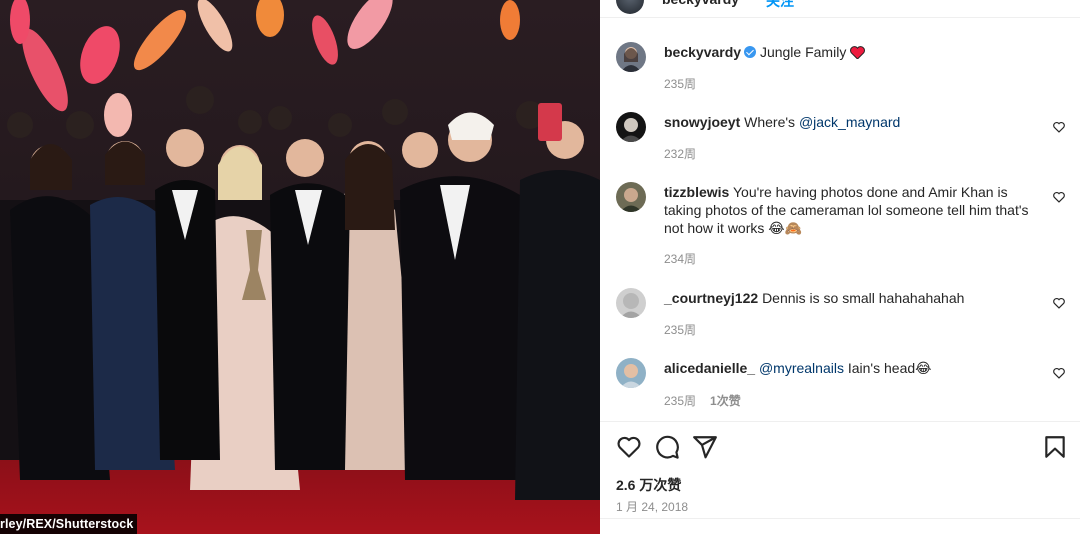 The width and height of the screenshot is (1080, 534). Describe the element at coordinates (887, 368) in the screenshot. I see `comment-text: Iain's head😂` at that location.